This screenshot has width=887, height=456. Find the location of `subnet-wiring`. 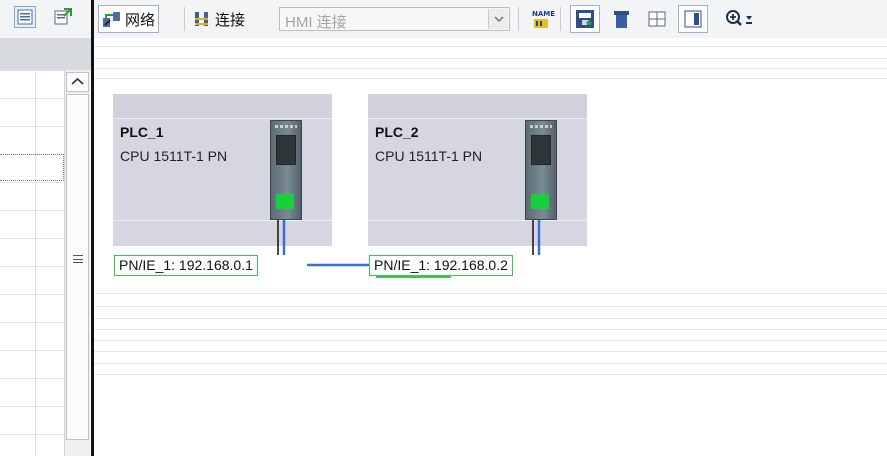

subnet-wiring is located at coordinates (409, 249).